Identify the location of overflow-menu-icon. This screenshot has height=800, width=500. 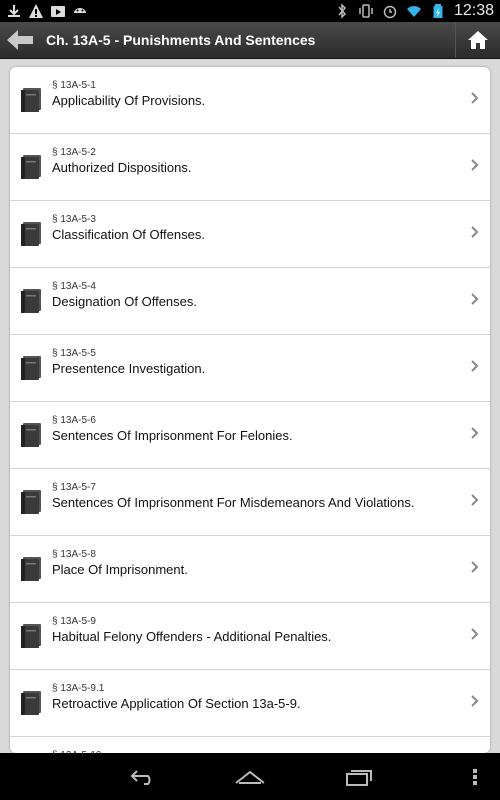
(475, 777).